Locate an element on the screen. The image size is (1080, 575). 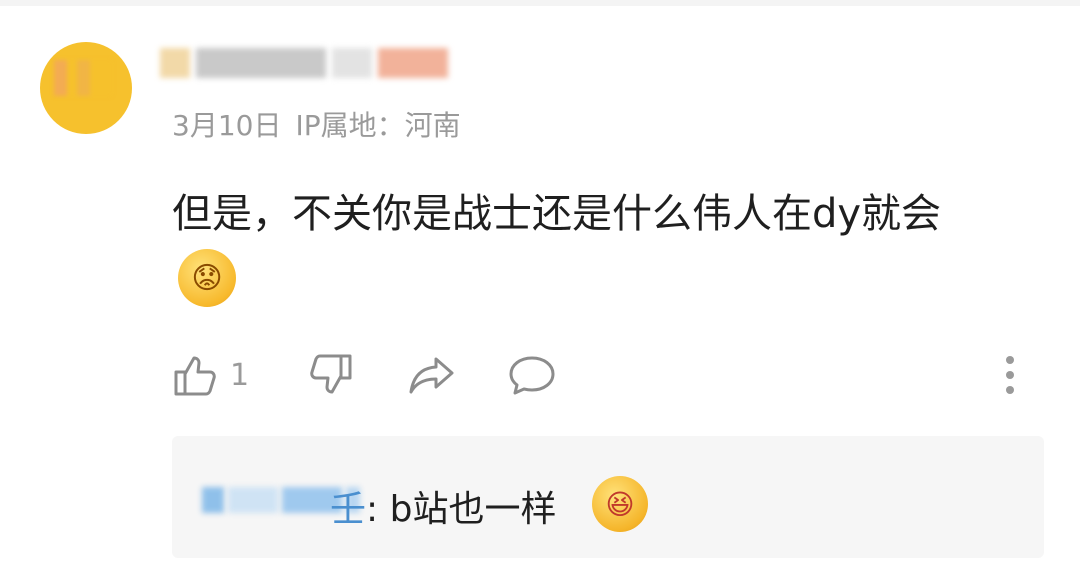
reply-text: b站也一样 is located at coordinates (467, 509).